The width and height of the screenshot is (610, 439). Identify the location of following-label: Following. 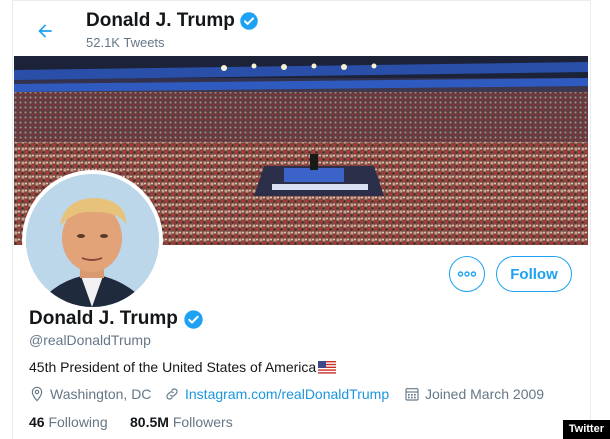
(78, 422).